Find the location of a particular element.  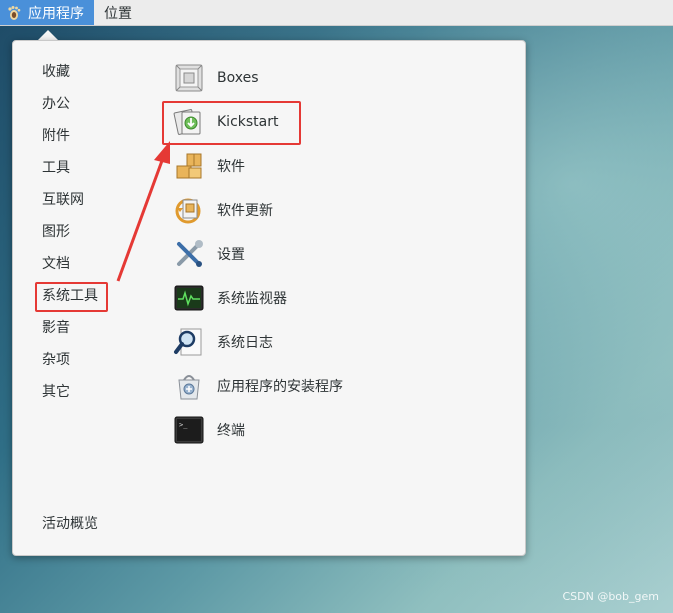

top-panel: 应用程序 位置 is located at coordinates (336, 13).